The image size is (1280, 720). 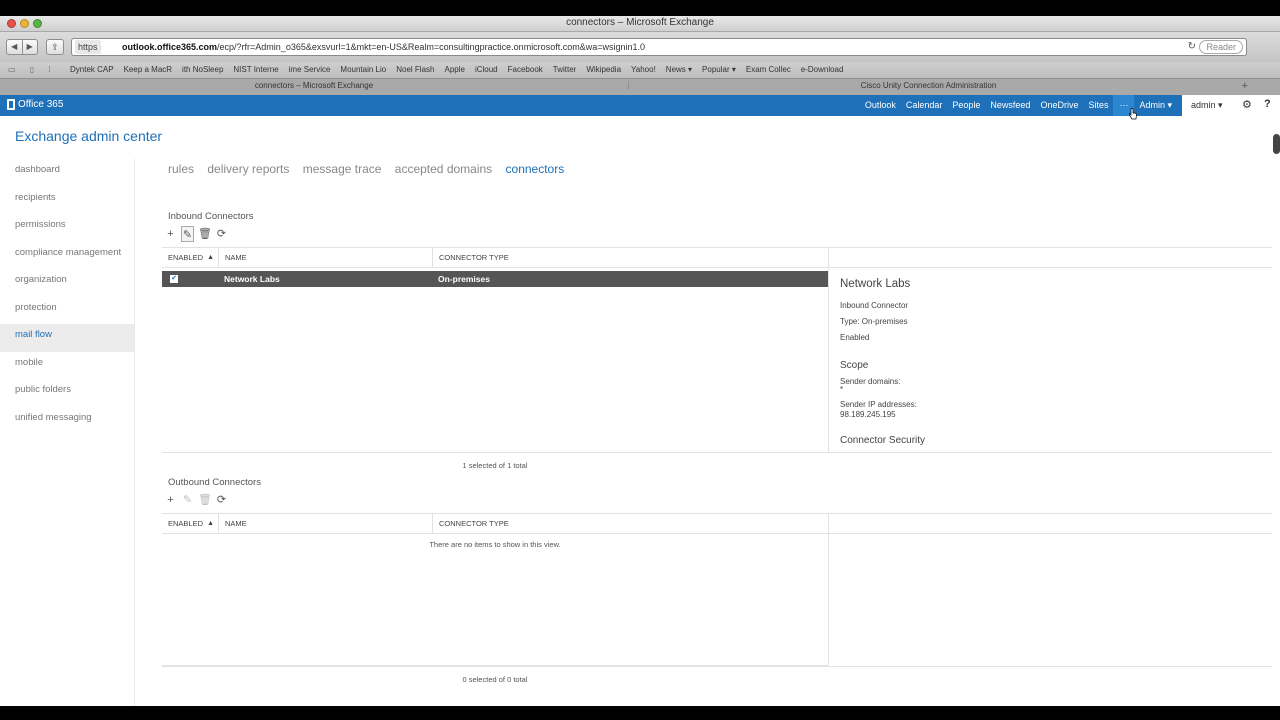 I want to click on admin-menu: Admin ▾, so click(x=1157, y=105).